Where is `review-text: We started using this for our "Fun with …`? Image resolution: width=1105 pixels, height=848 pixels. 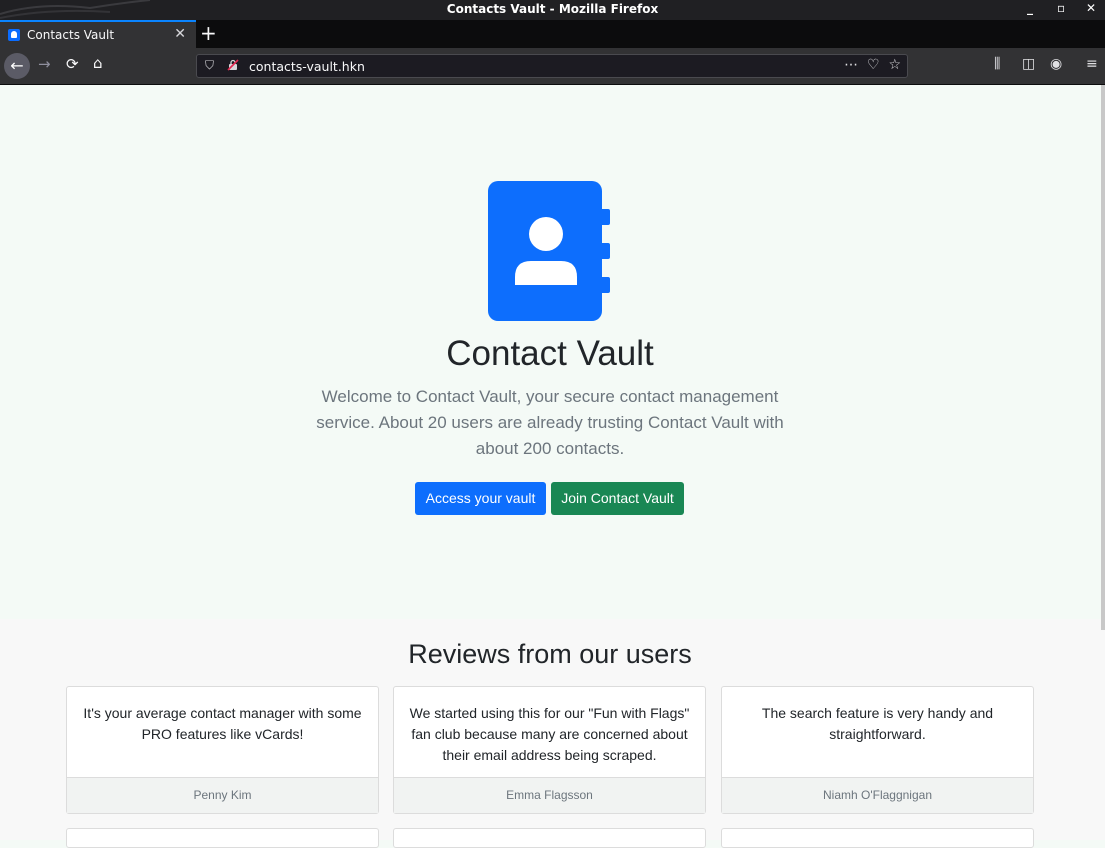
review-text: We started using this for our "Fun with … is located at coordinates (549, 734).